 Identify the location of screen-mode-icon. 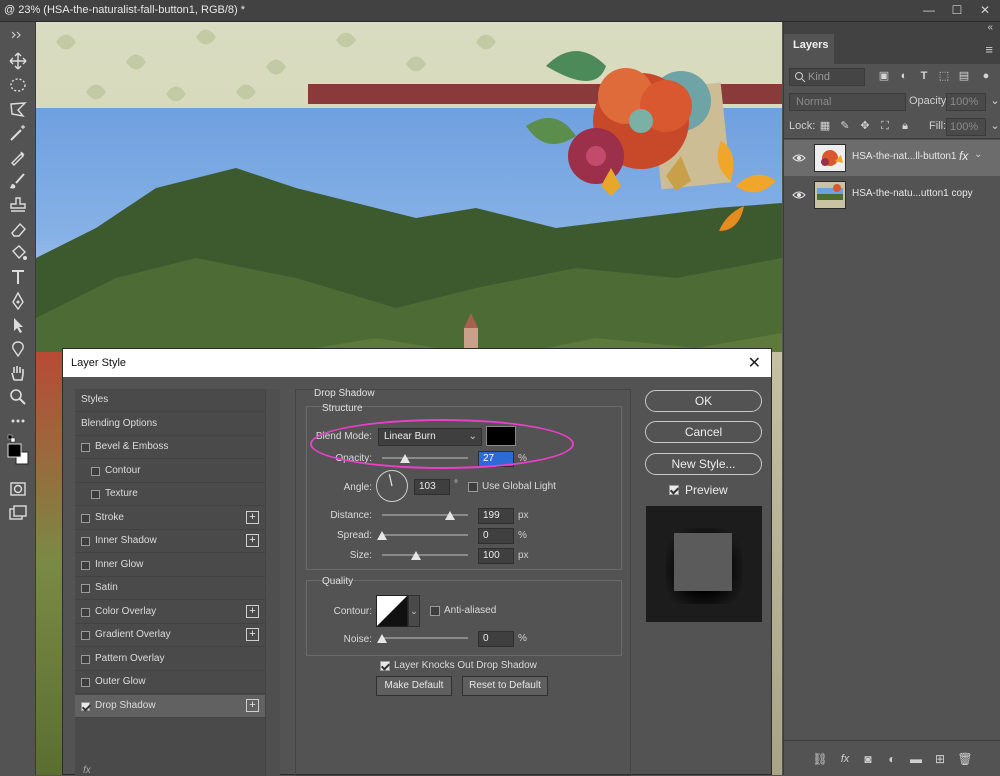
(18, 513).